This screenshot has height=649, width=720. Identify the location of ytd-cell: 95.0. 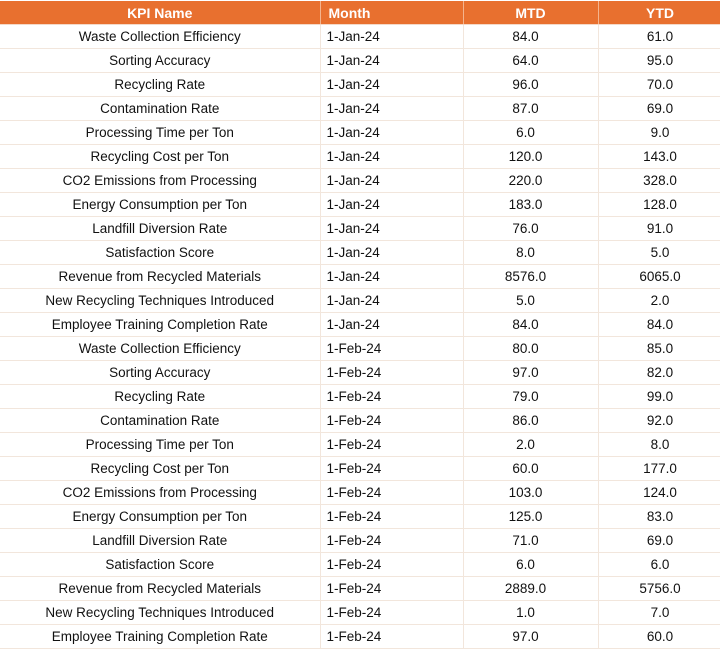
(659, 60).